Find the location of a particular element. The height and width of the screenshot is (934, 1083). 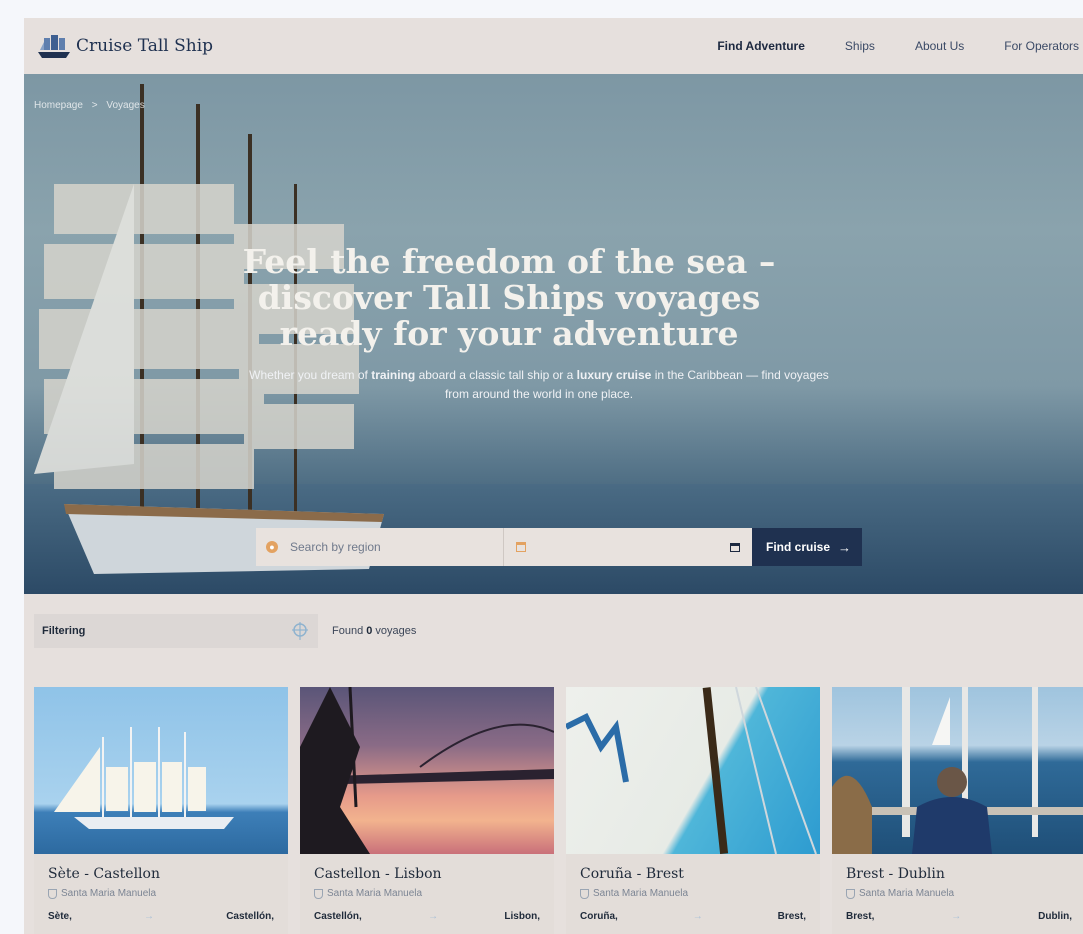

region-search-input: ● Search by region is located at coordinates (380, 547).